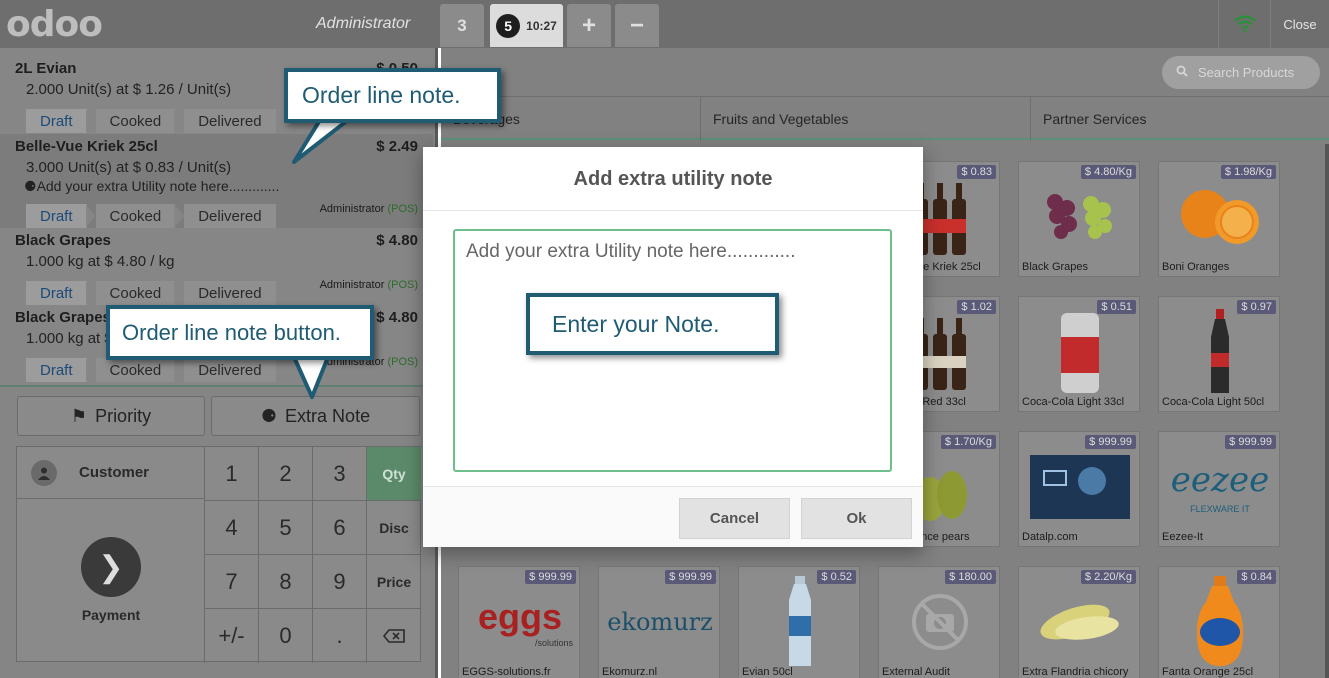 The width and height of the screenshot is (1329, 678). I want to click on eggs-logo-sub: /solutions, so click(553, 643).